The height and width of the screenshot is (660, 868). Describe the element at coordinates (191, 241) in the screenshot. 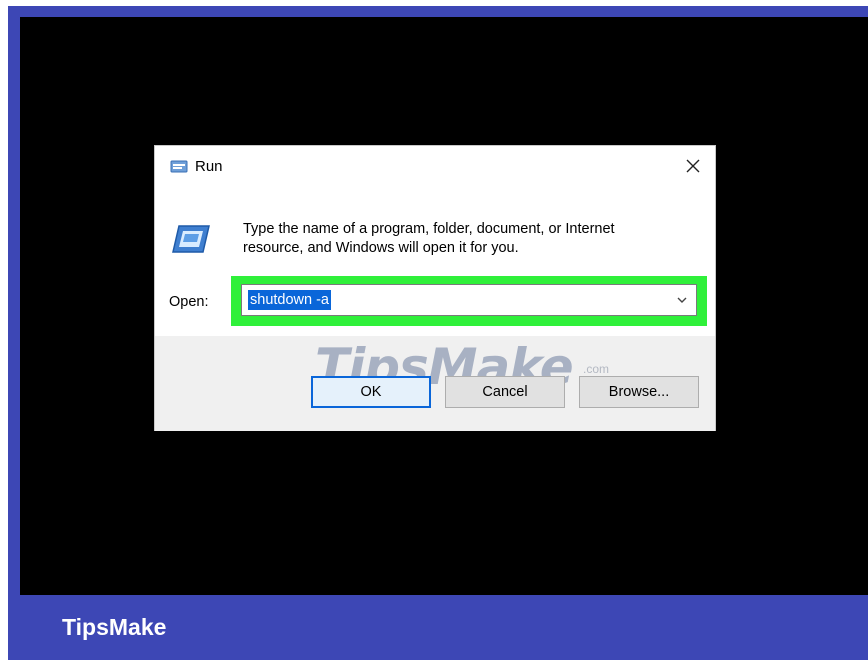

I see `program-window-icon` at that location.